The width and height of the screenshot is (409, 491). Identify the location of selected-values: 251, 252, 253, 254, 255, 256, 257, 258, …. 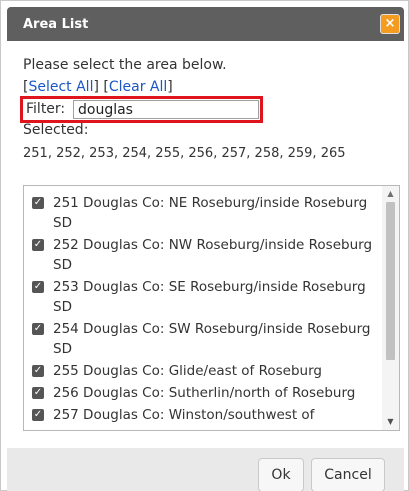
(184, 153).